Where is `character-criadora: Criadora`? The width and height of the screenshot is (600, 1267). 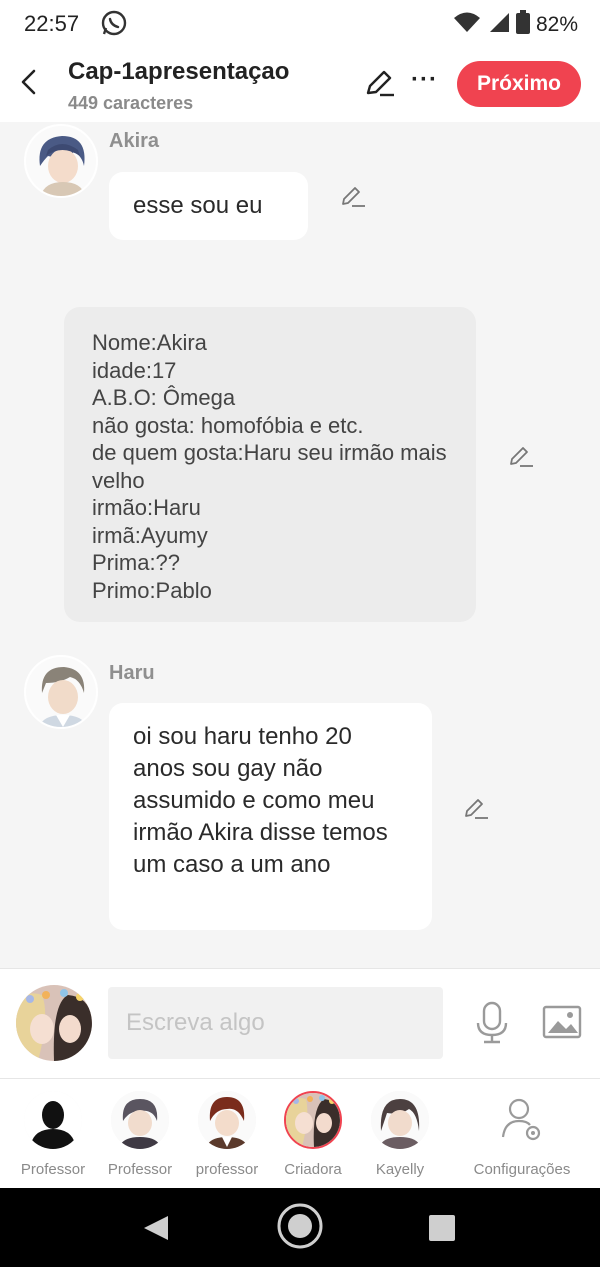 character-criadora: Criadora is located at coordinates (313, 1134).